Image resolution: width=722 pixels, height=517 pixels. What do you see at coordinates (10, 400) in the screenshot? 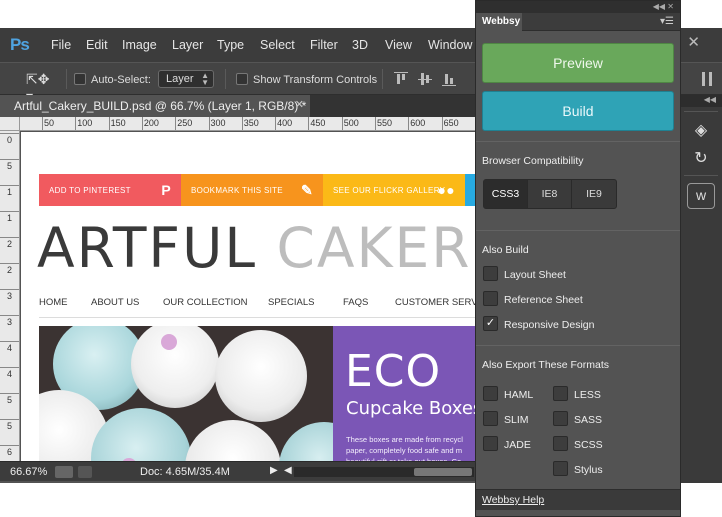
I see `ruler-tick-label: 5` at bounding box center [10, 400].